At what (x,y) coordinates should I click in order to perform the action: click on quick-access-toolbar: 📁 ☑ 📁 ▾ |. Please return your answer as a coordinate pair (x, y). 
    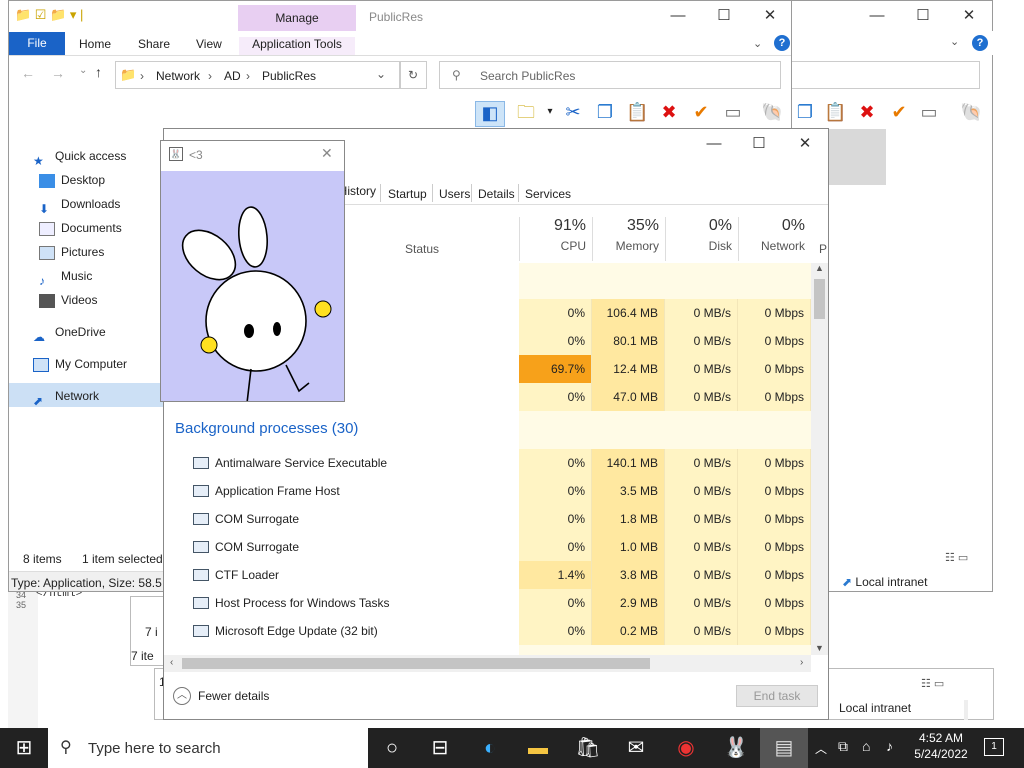
    Looking at the image, I should click on (49, 15).